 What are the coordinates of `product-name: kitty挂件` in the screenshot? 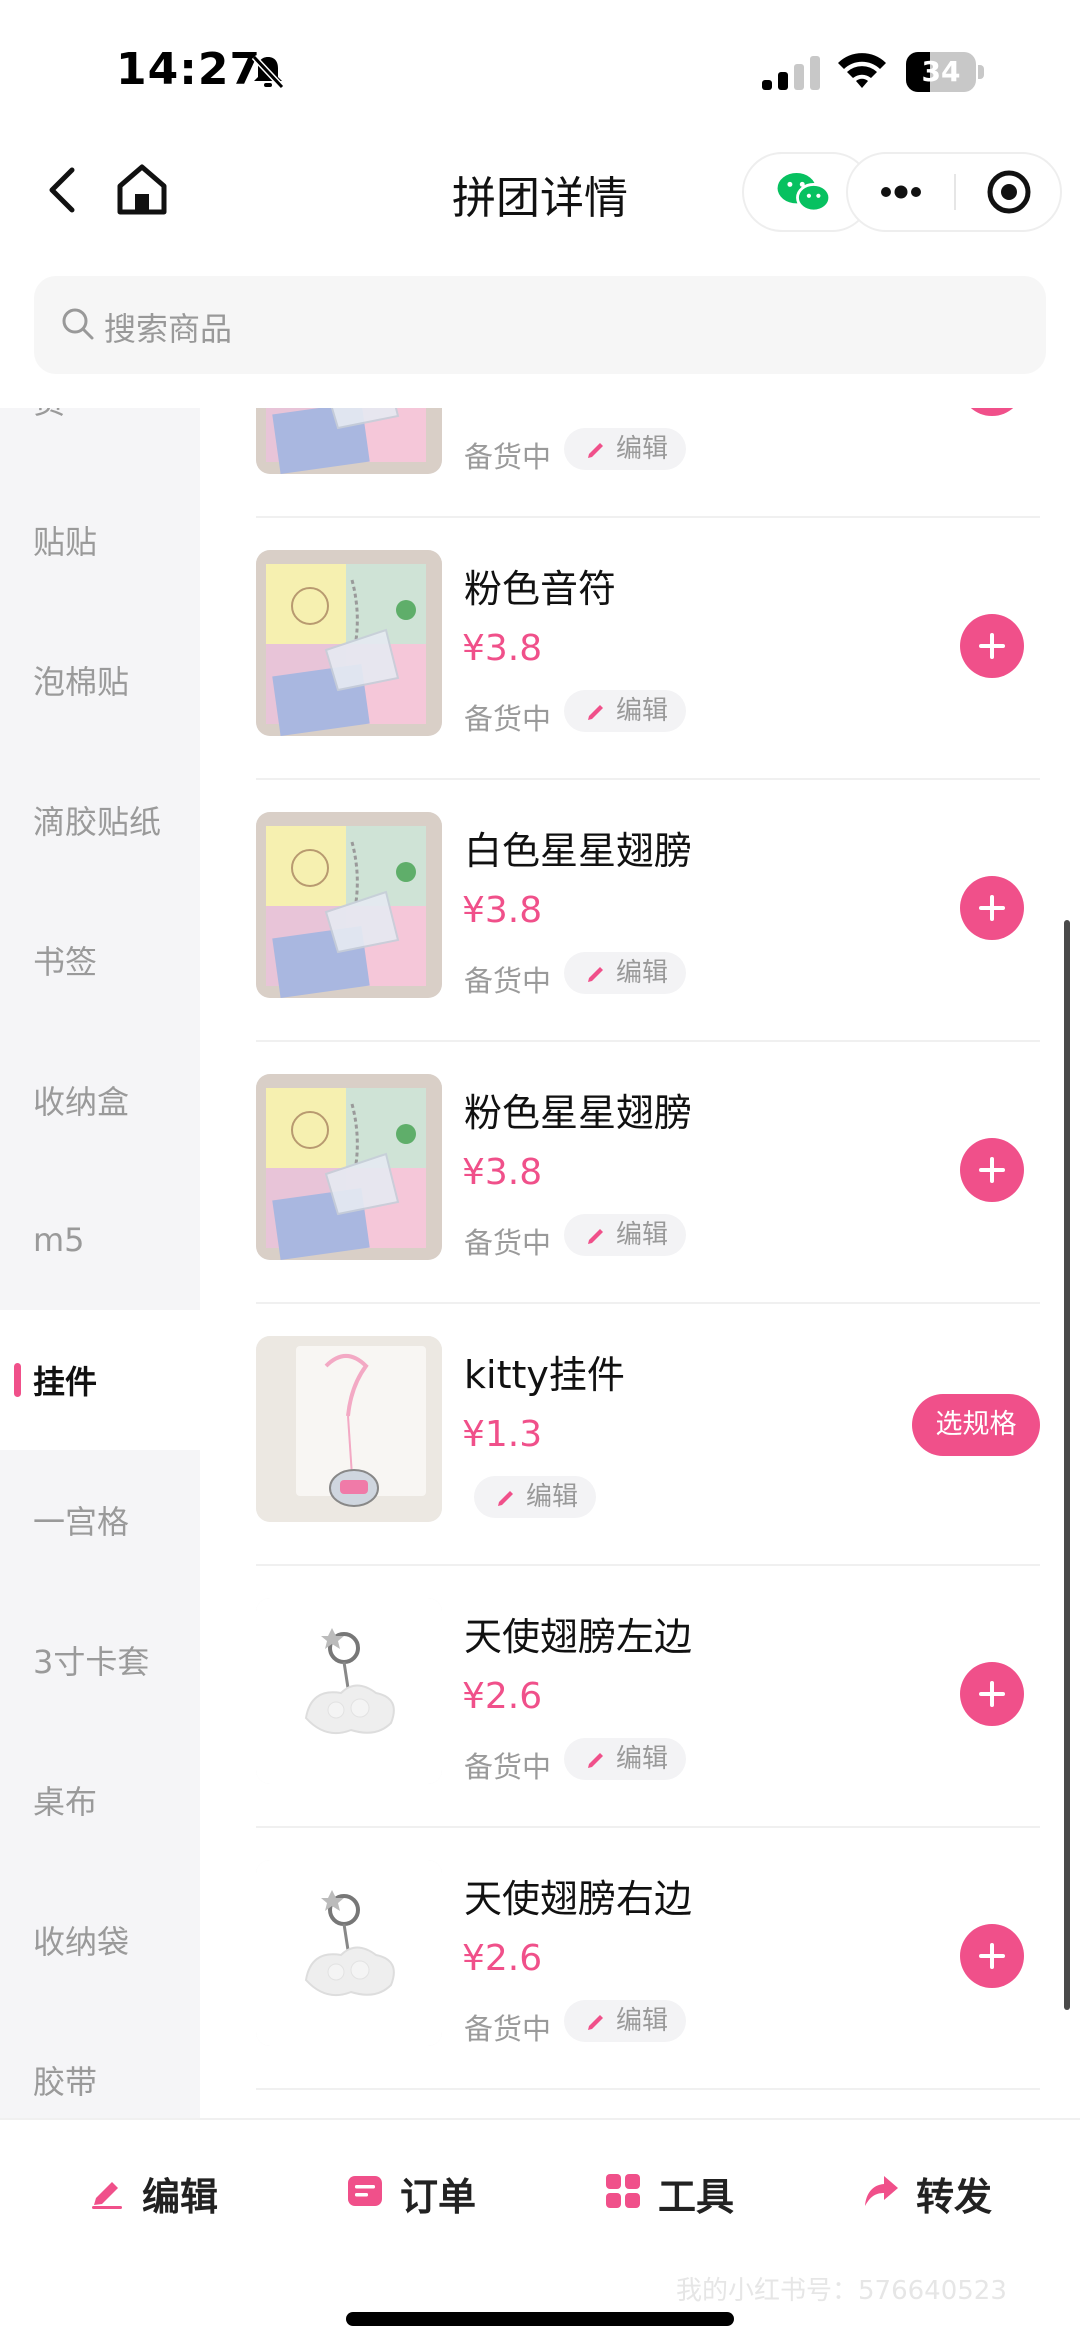 It's located at (544, 1375).